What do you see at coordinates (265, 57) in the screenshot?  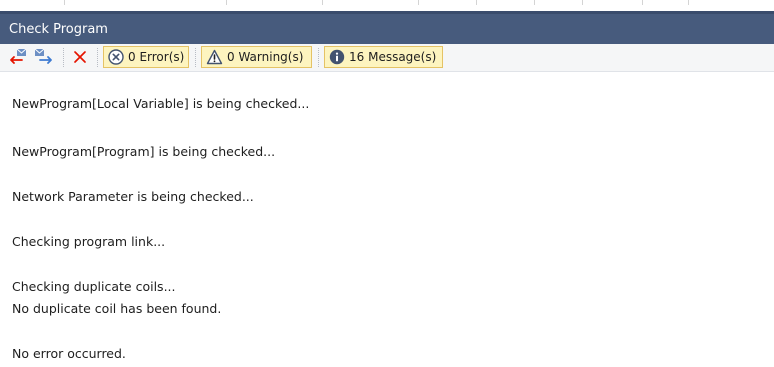 I see `warnings-filter-label: 0 Warning(s)` at bounding box center [265, 57].